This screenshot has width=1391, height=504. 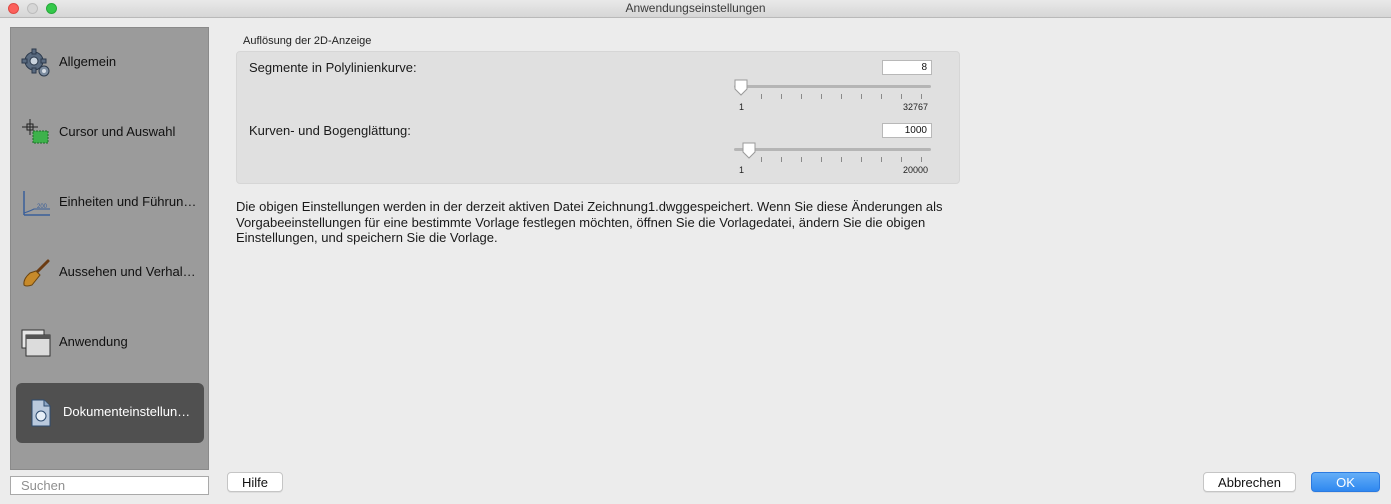 I want to click on help-button: Hilfe, so click(x=255, y=482).